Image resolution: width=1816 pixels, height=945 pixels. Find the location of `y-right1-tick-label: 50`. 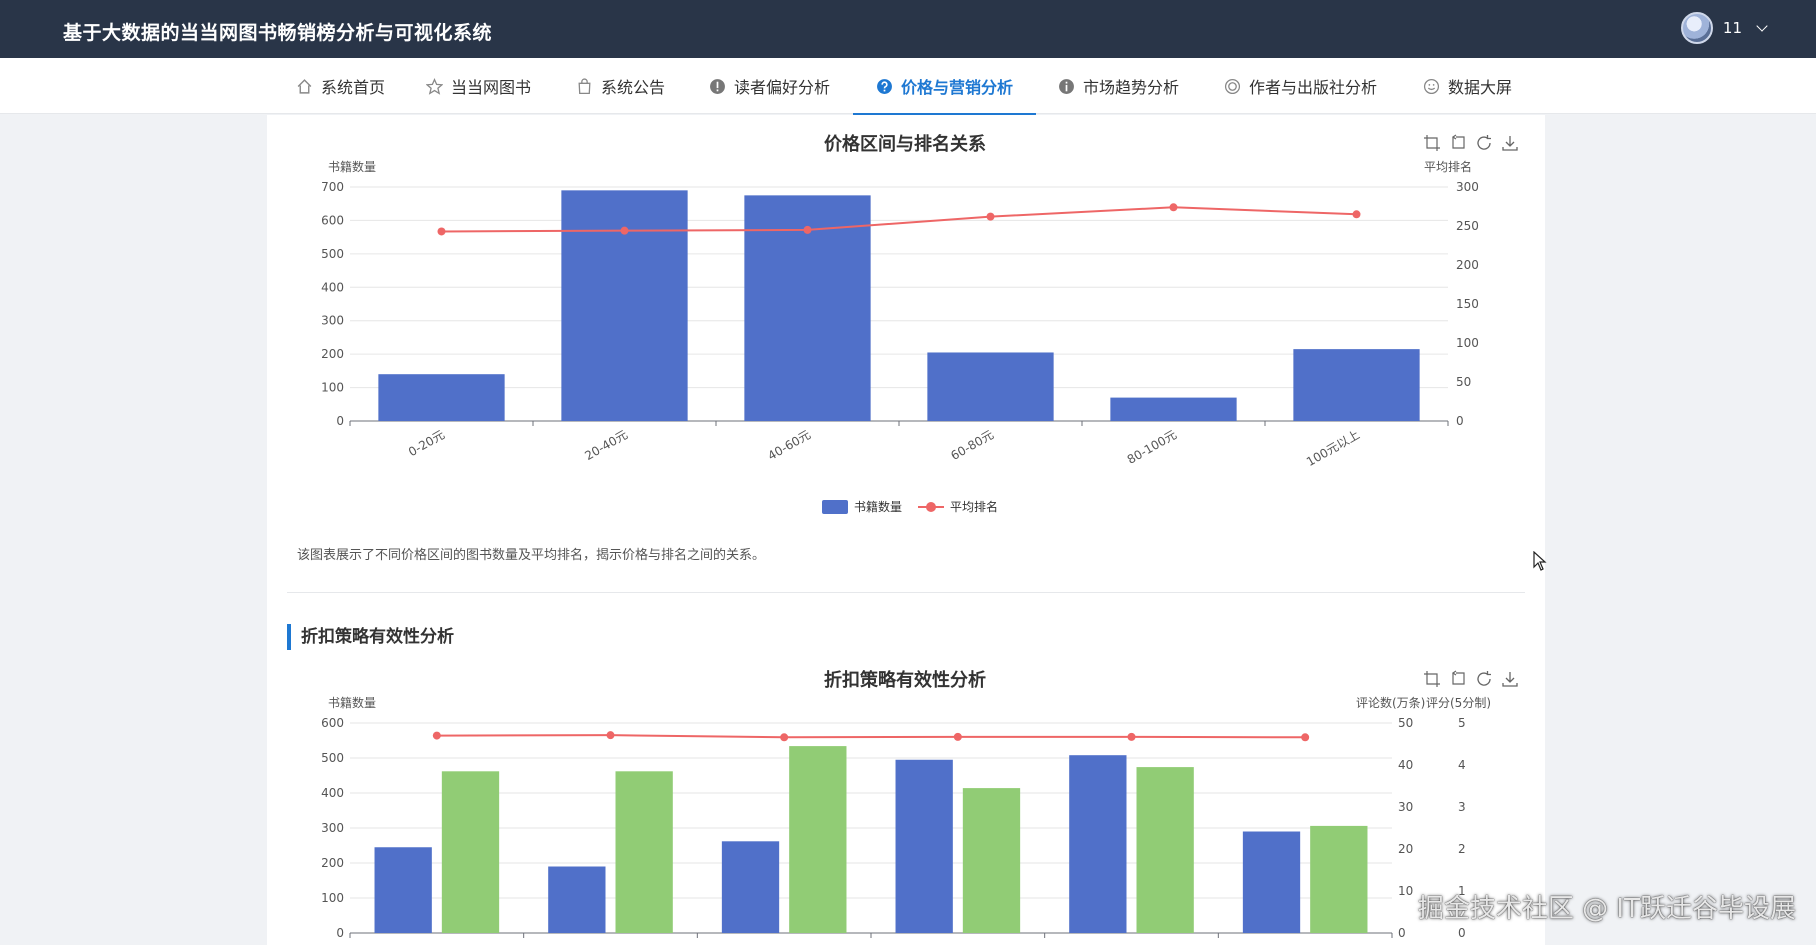

y-right1-tick-label: 50 is located at coordinates (1405, 723).